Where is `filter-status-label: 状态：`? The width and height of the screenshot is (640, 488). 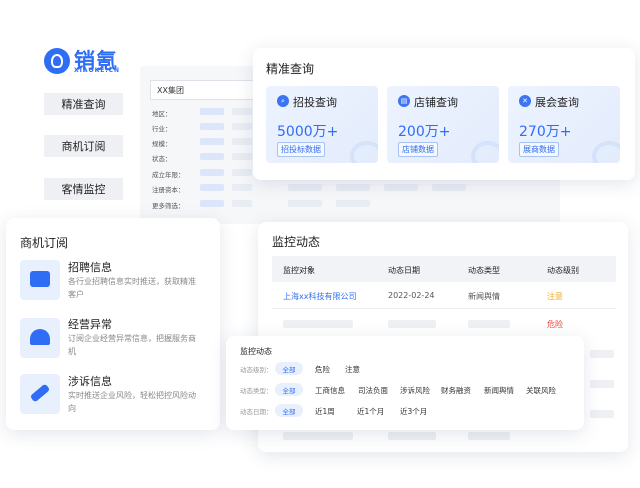
filter-status-label: 状态： is located at coordinates (162, 159).